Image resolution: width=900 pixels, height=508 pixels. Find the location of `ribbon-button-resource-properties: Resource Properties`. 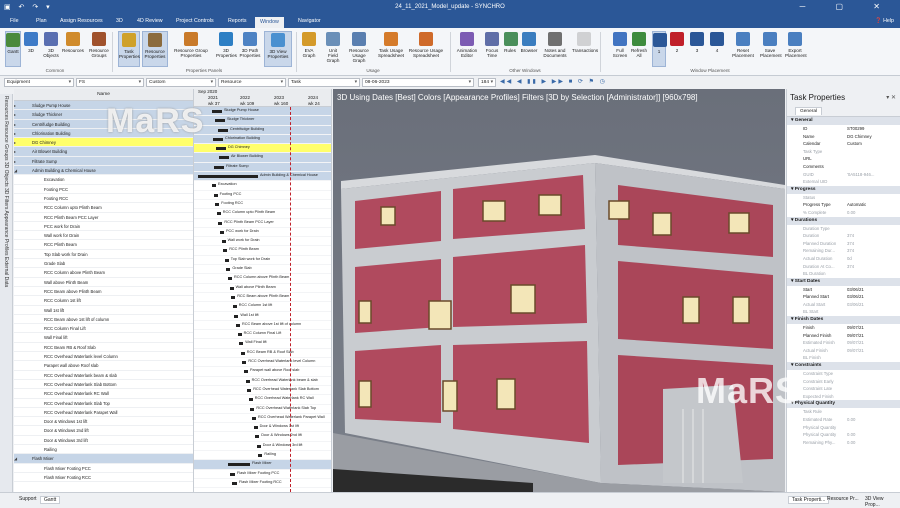

ribbon-button-resource-properties: Resource Properties is located at coordinates (155, 49).